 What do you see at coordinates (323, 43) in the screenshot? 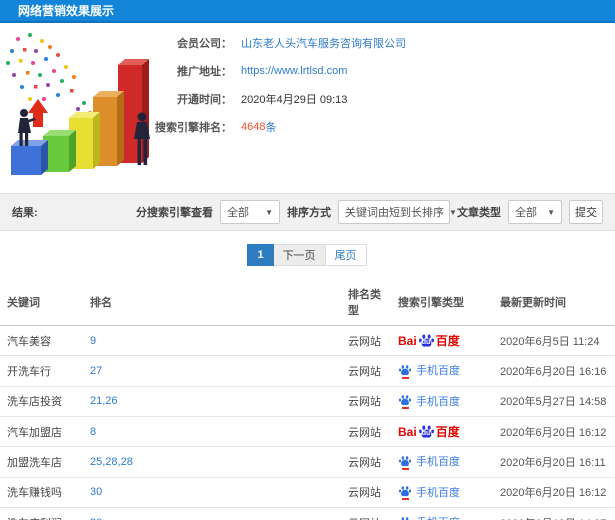
I see `company-name-link: 山东老人头汽车服务咨询有限公司` at bounding box center [323, 43].